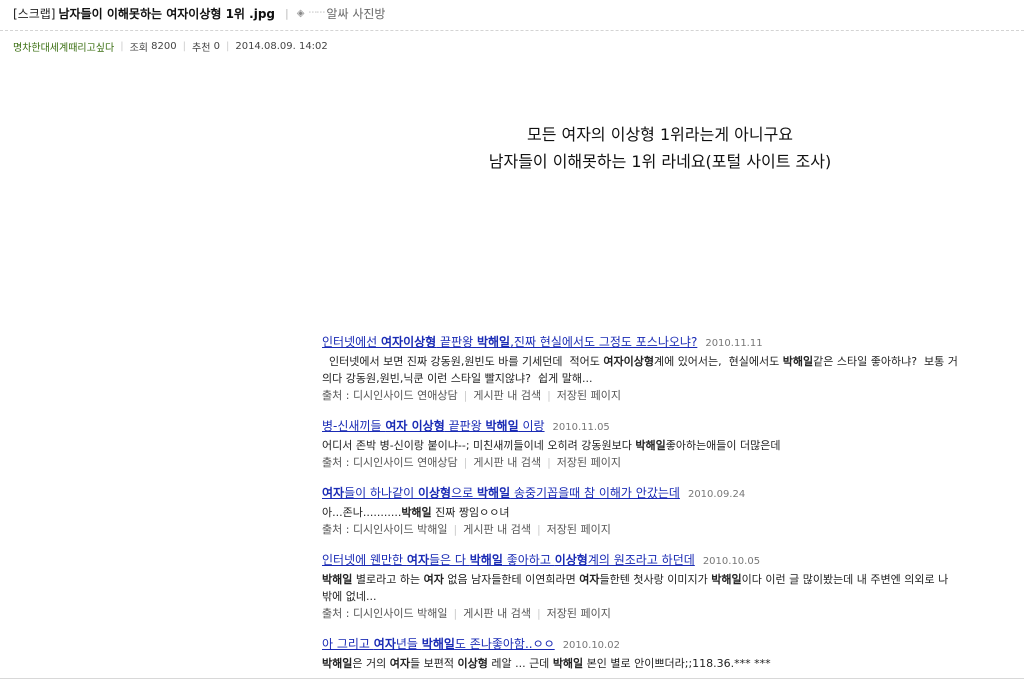  What do you see at coordinates (281, 46) in the screenshot?
I see `post-datetime: 2014.08.09. 14:02` at bounding box center [281, 46].